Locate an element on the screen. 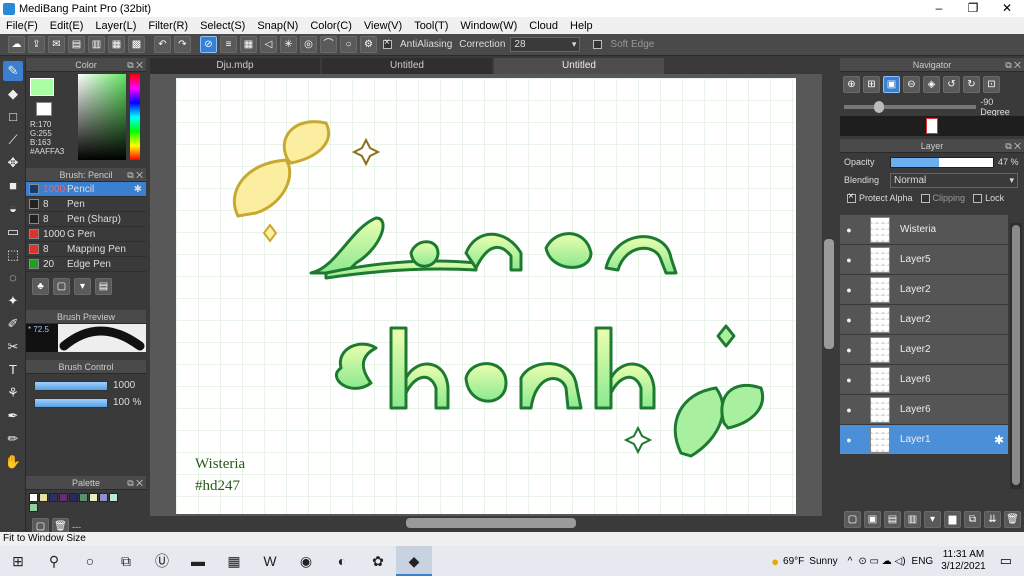  radial-snap-icon: ✳ is located at coordinates (288, 44).